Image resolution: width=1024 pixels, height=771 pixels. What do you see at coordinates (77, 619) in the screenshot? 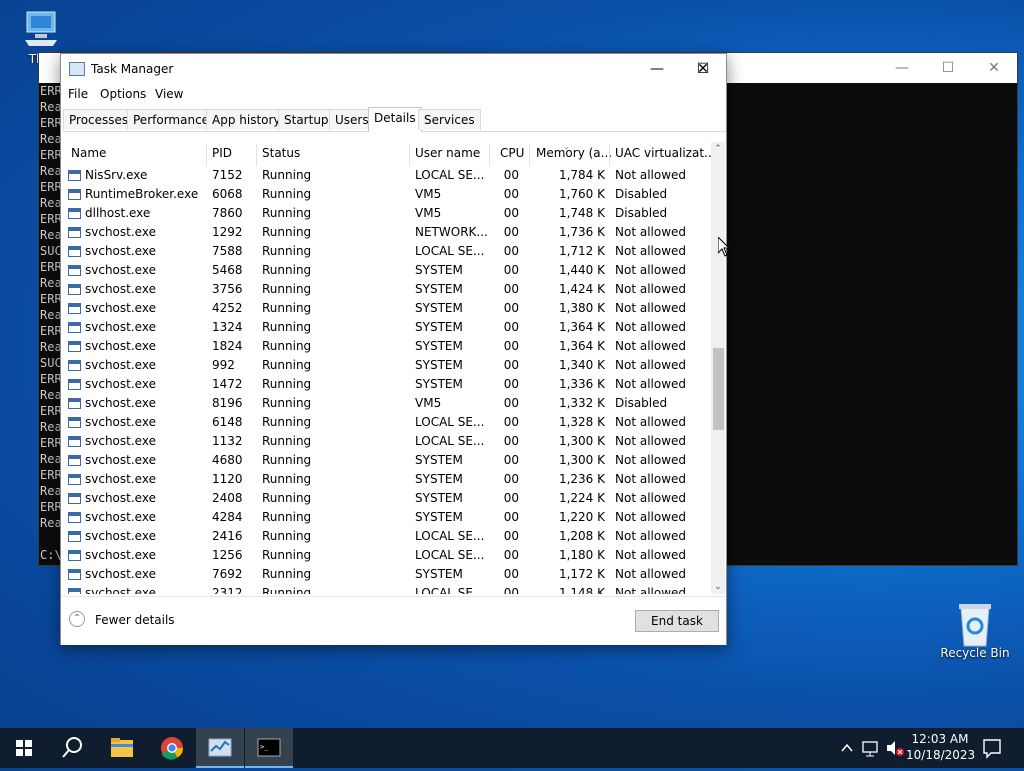
I see `chevron-up-circle-icon: ⌃` at bounding box center [77, 619].